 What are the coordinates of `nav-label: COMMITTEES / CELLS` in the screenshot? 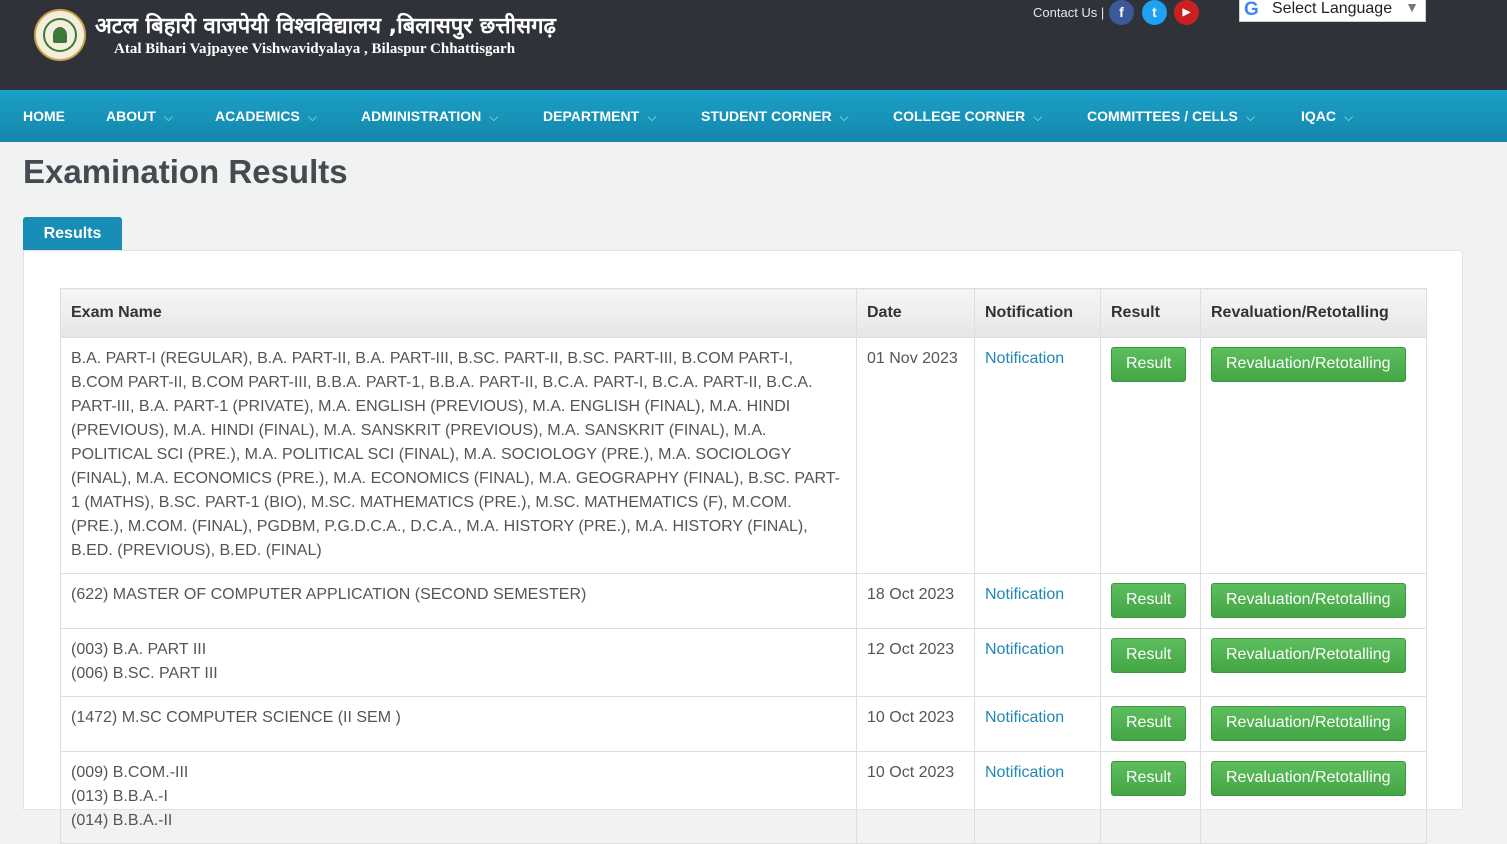 It's located at (1162, 116).